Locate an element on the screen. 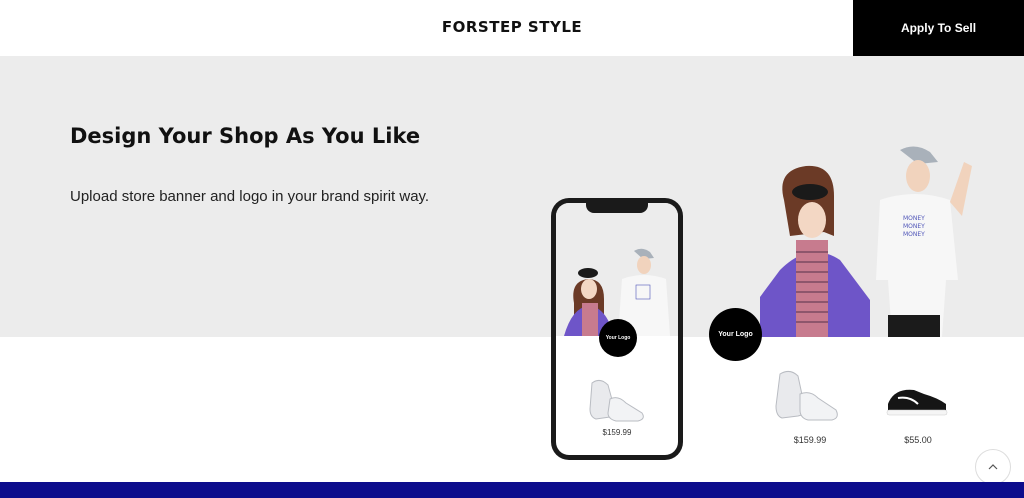  product-price: $55.00 is located at coordinates (918, 440).